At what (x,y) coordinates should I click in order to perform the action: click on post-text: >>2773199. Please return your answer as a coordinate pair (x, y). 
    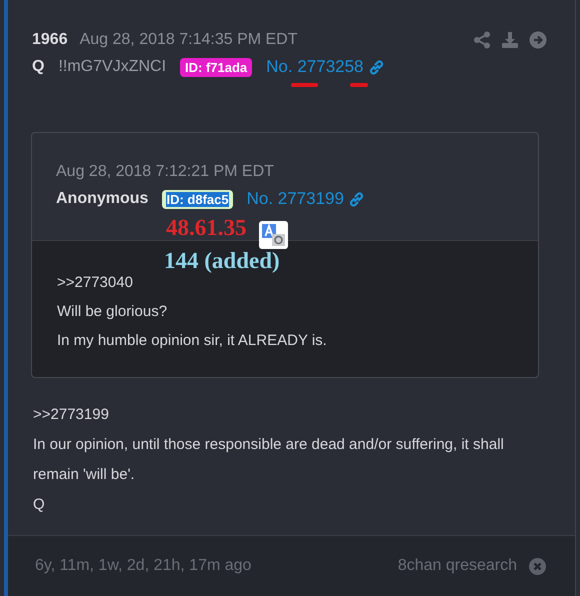
    Looking at the image, I should click on (71, 415).